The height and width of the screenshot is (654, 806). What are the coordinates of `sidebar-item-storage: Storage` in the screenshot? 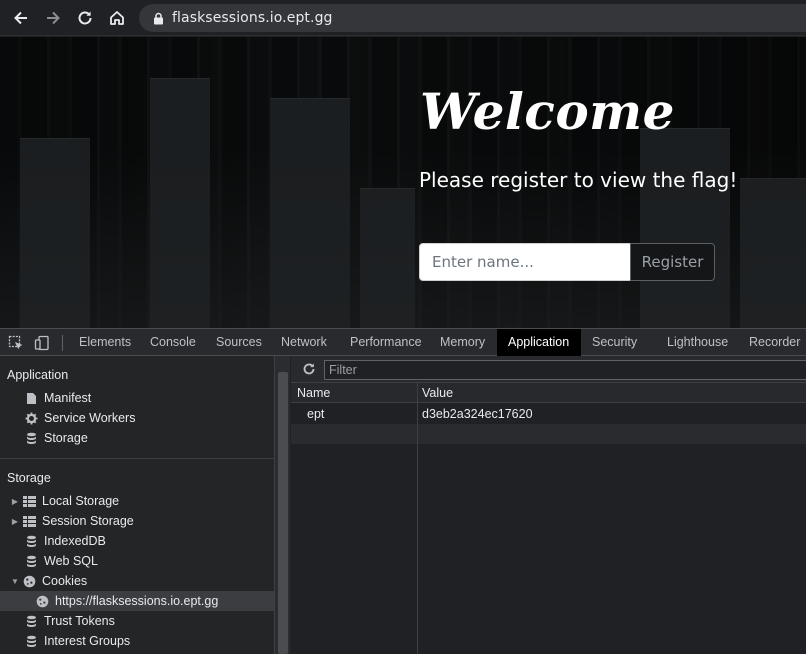 It's located at (137, 438).